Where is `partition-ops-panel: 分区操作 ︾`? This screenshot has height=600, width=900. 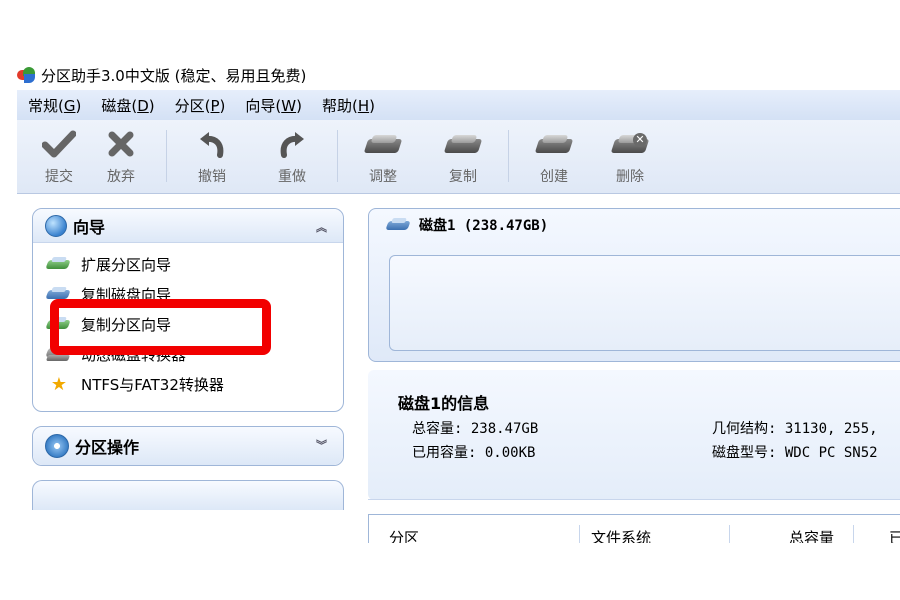
partition-ops-panel: 分区操作 ︾ is located at coordinates (188, 446).